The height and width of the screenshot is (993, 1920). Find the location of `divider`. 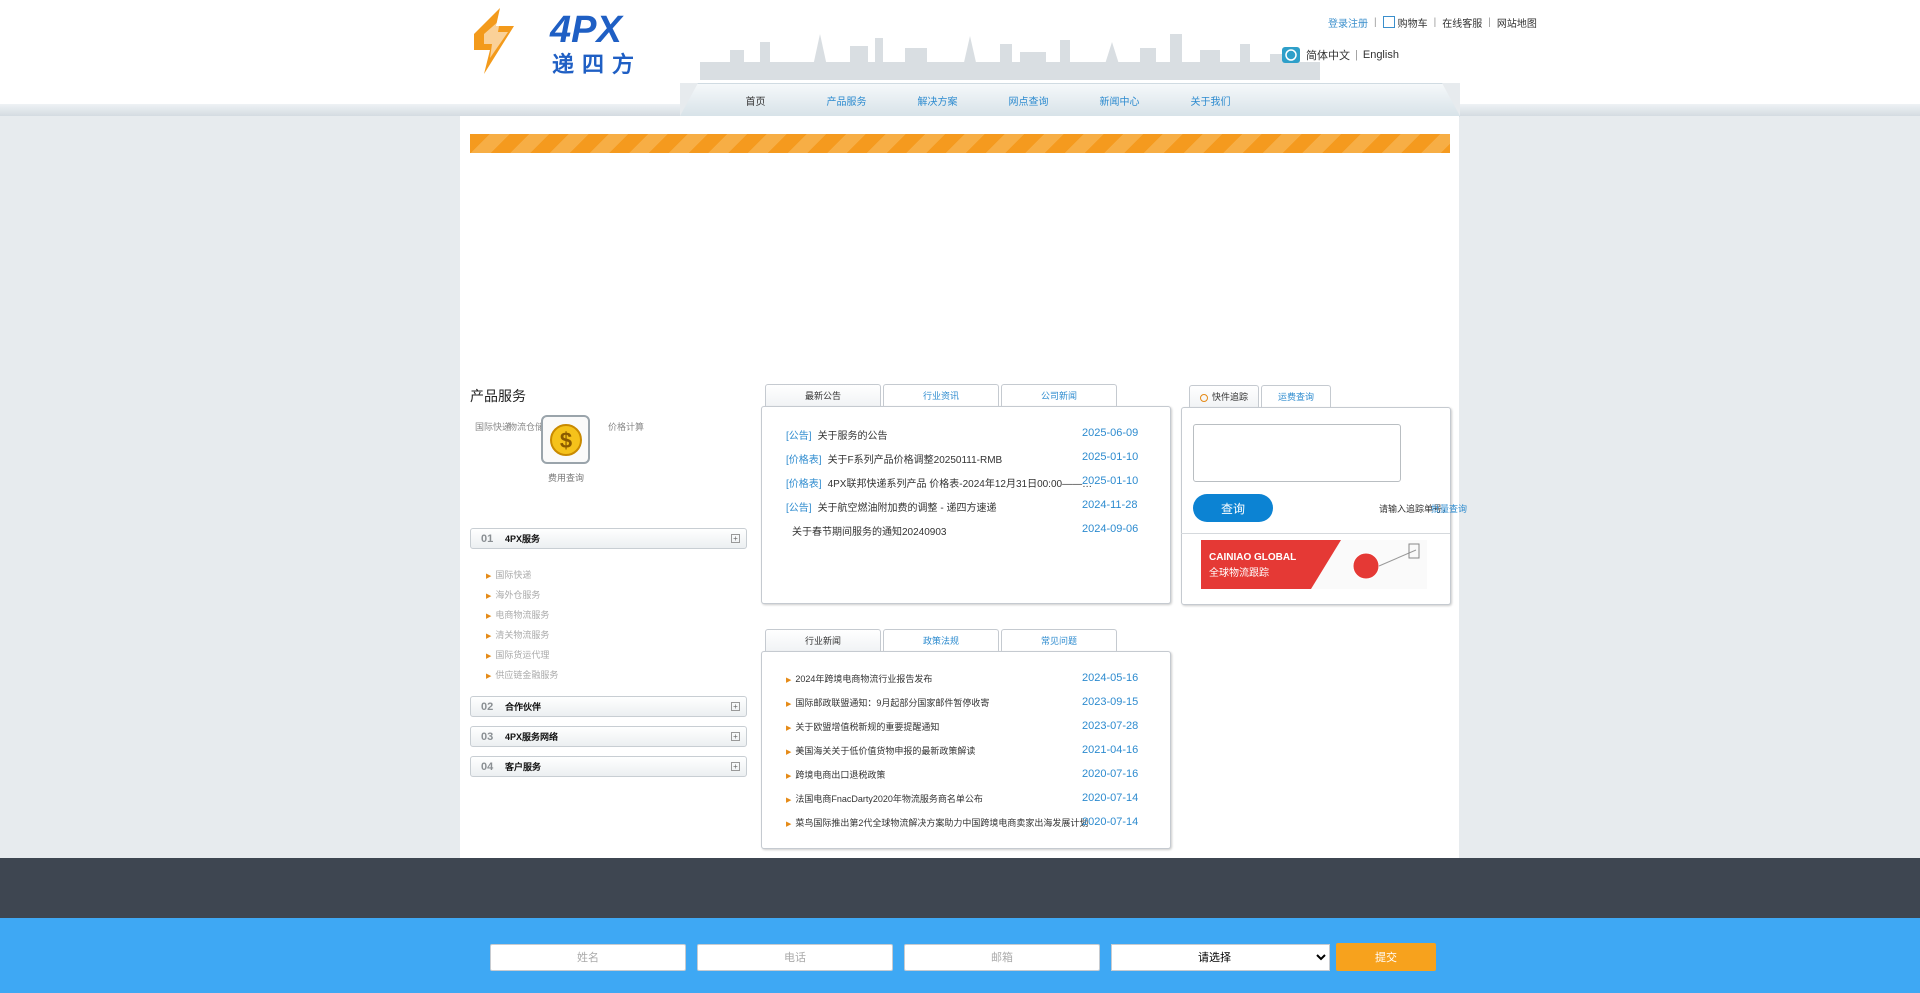

divider is located at coordinates (1315, 533).